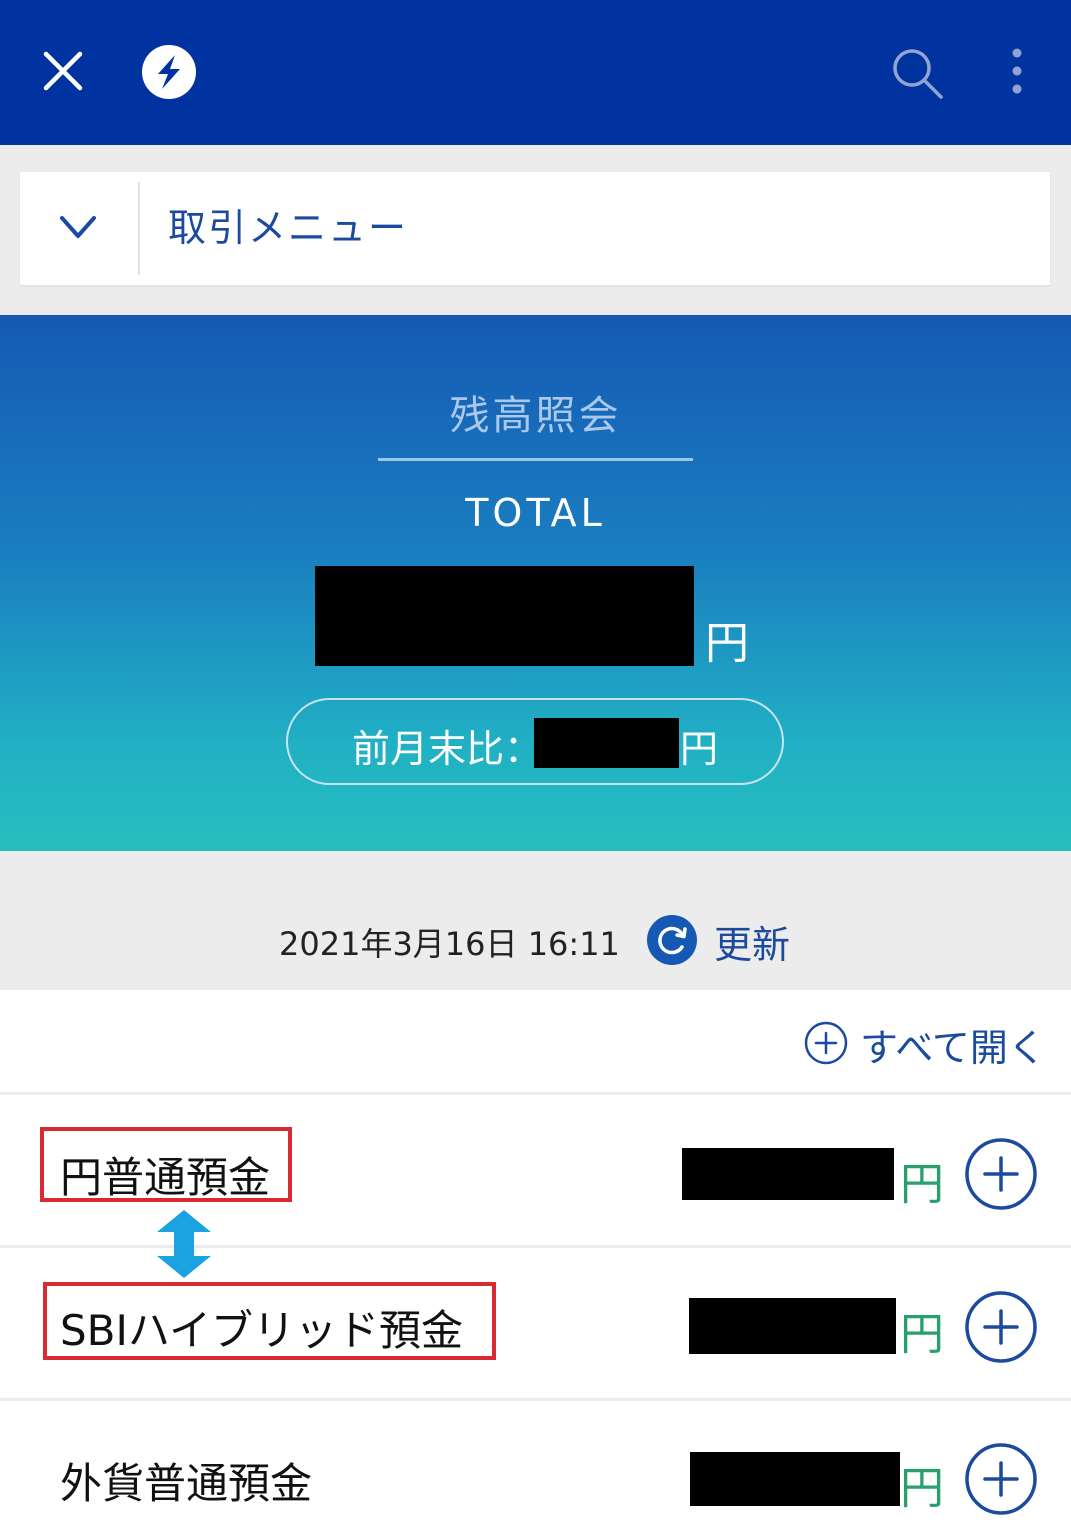 This screenshot has width=1071, height=1534. I want to click on plus-circle-icon, so click(826, 1043).